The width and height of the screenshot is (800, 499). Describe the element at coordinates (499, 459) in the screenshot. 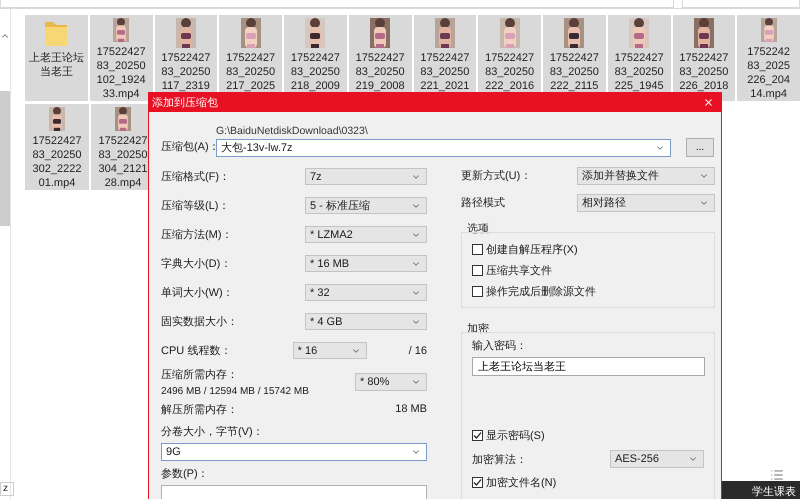

I see `encryption-method-label: 加密算法：` at that location.